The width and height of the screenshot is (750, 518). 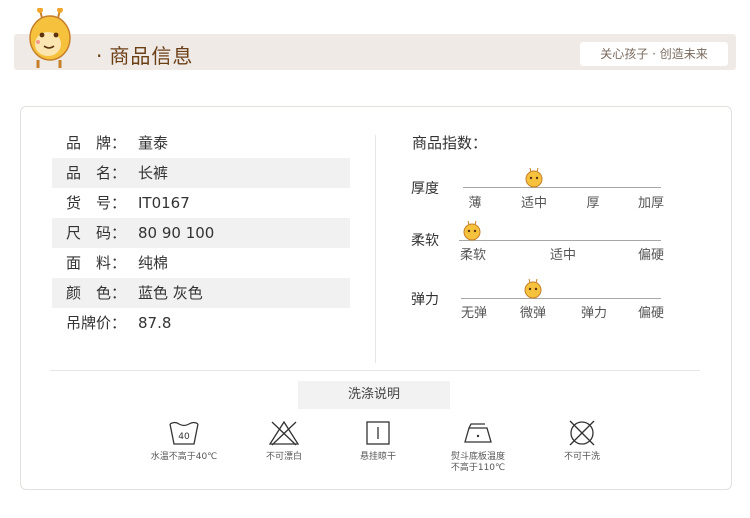 What do you see at coordinates (473, 255) in the screenshot?
I see `tick-soft: 柔软` at bounding box center [473, 255].